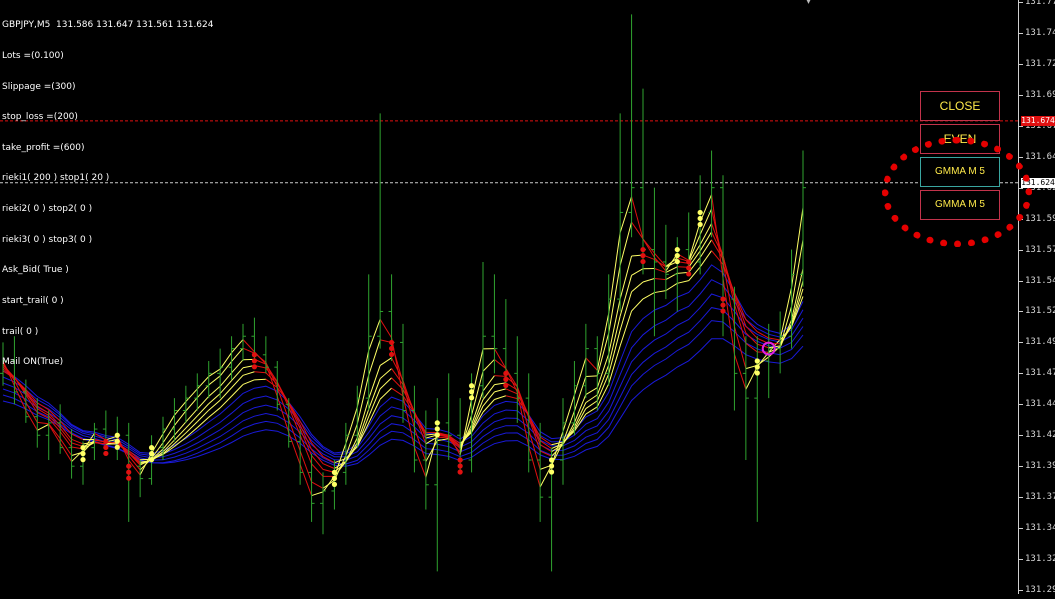  I want to click on price-tick-label: 131.570, so click(1040, 250).